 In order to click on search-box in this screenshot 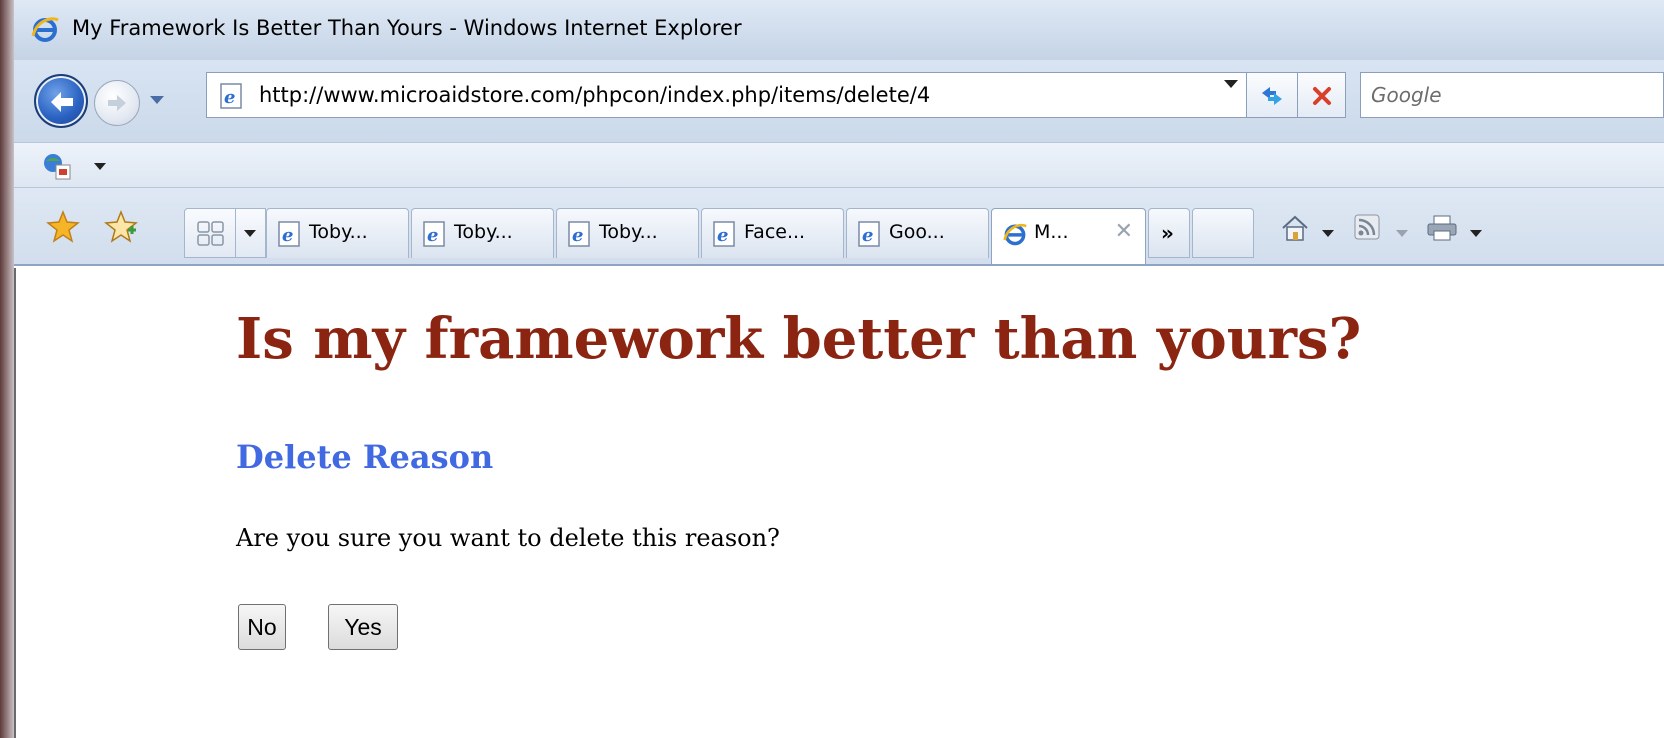, I will do `click(1512, 95)`.